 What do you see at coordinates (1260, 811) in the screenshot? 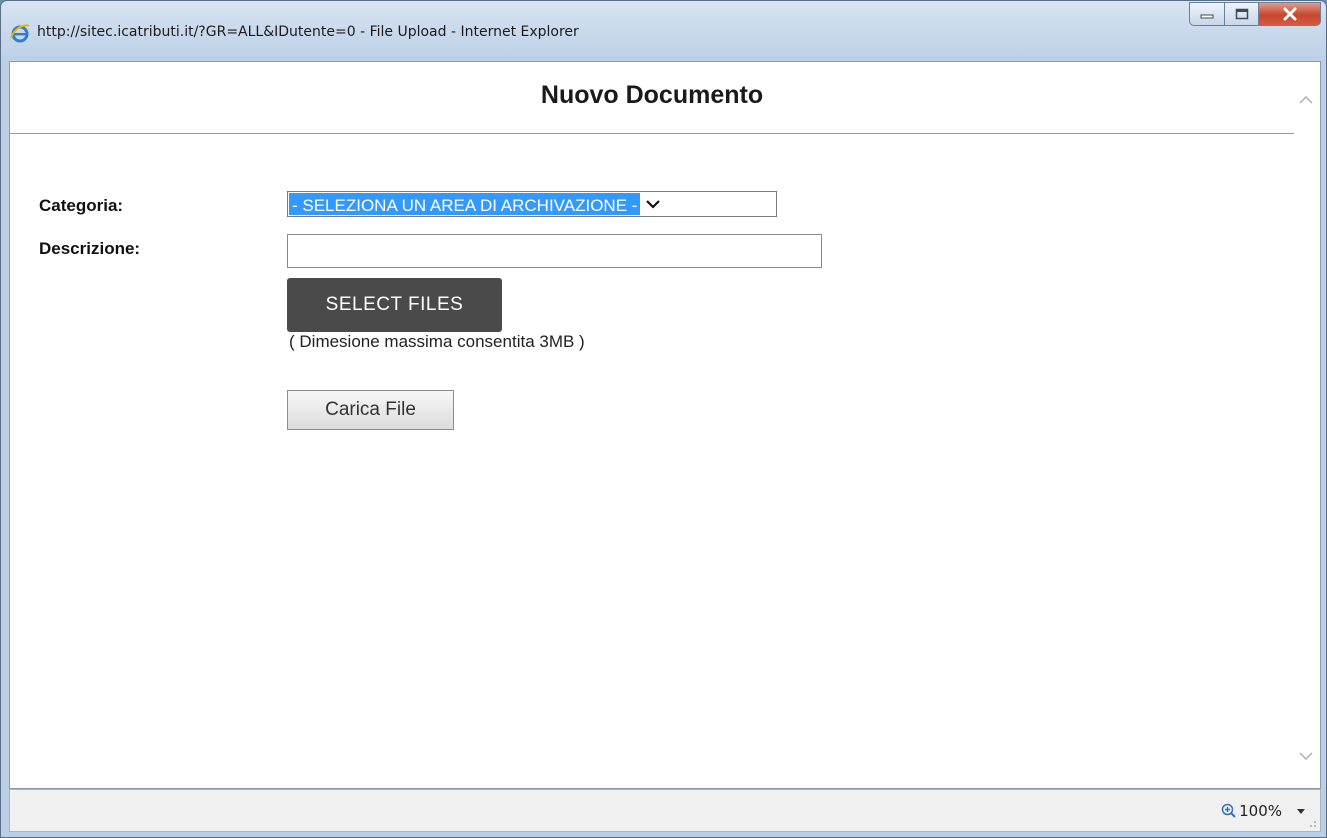
I see `zoom-level: 100%` at bounding box center [1260, 811].